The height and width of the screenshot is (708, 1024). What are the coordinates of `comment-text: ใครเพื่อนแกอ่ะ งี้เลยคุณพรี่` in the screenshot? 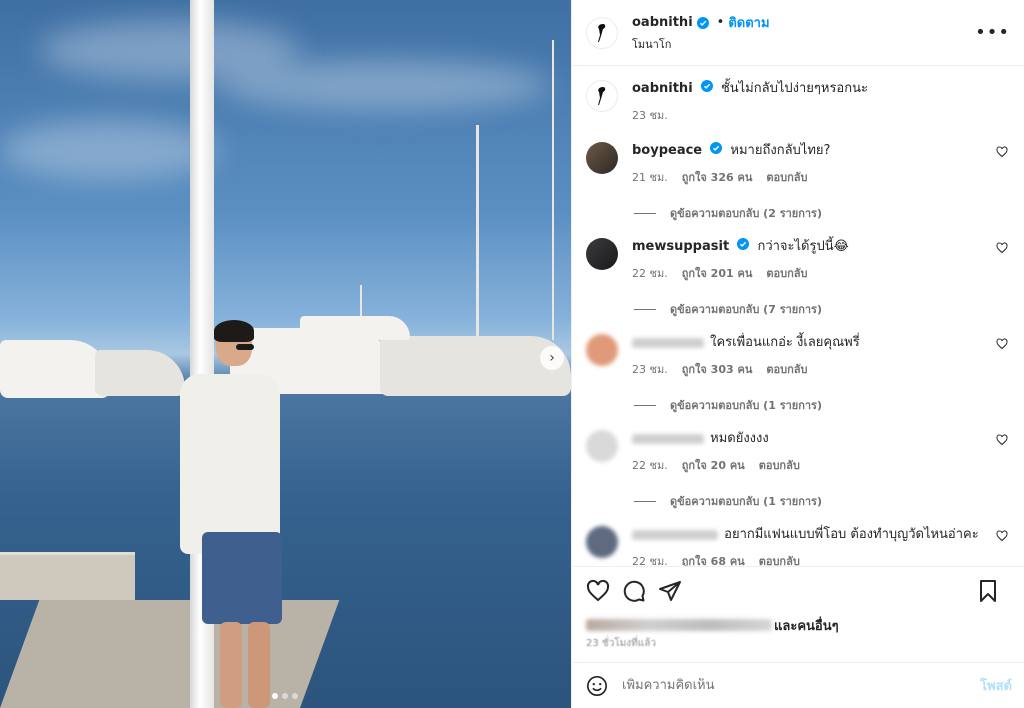 It's located at (785, 342).